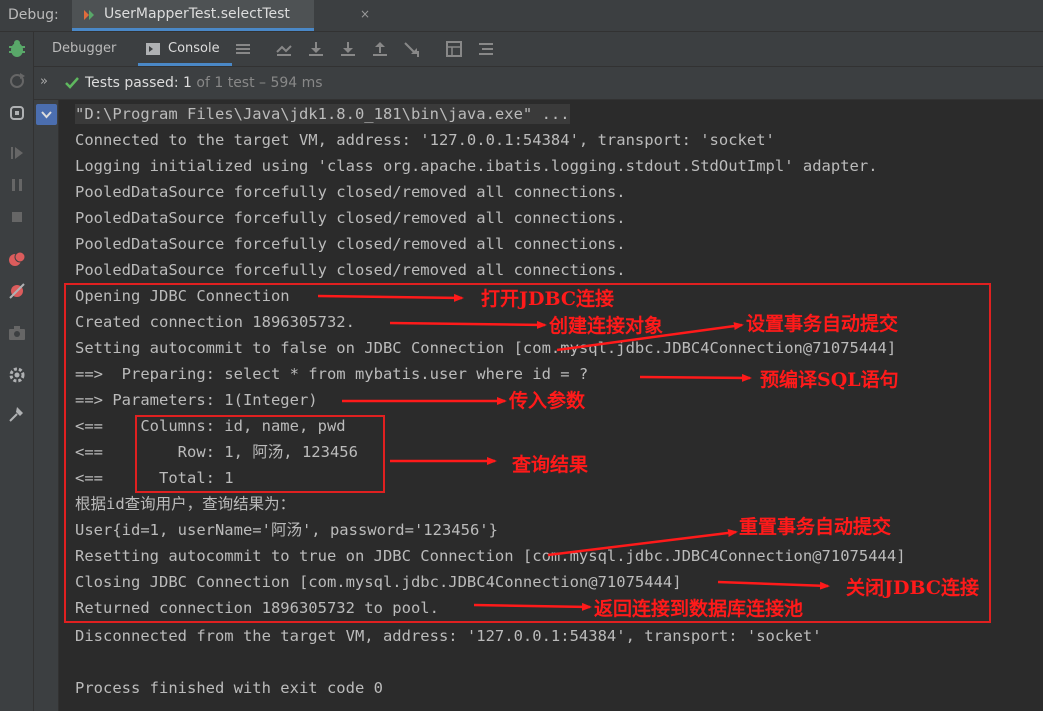  Describe the element at coordinates (17, 259) in the screenshot. I see `breakpoints-icon` at that location.